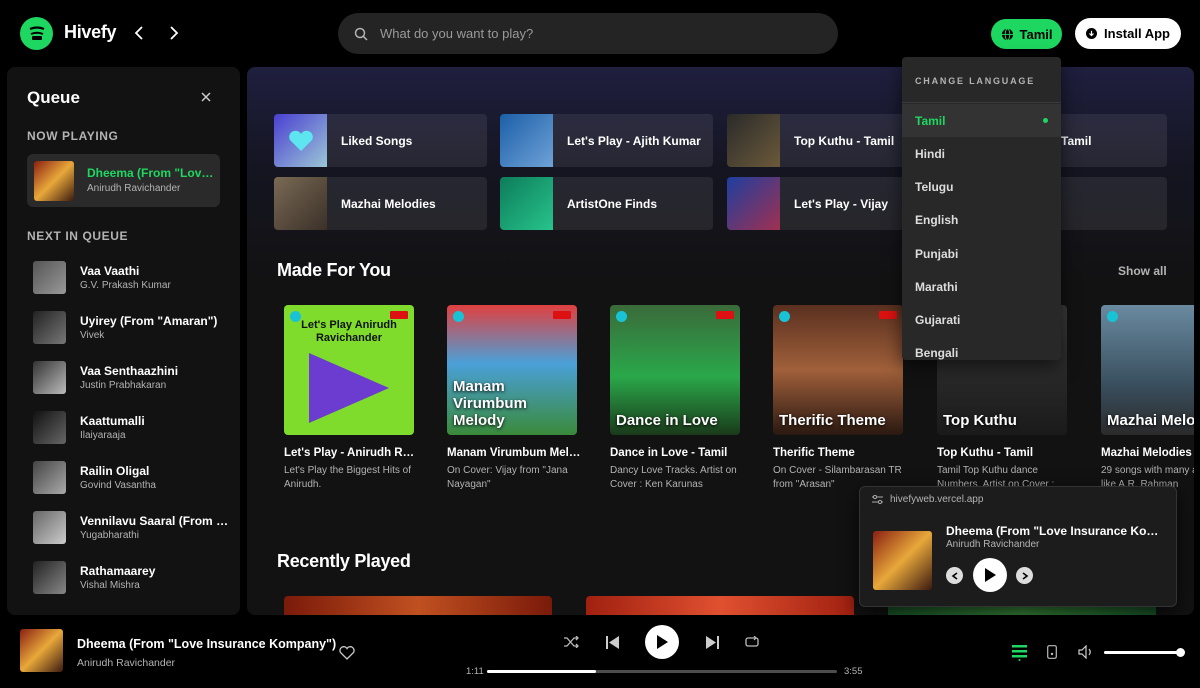 The image size is (1200, 688). What do you see at coordinates (1026, 34) in the screenshot?
I see `language-button: Tamil` at bounding box center [1026, 34].